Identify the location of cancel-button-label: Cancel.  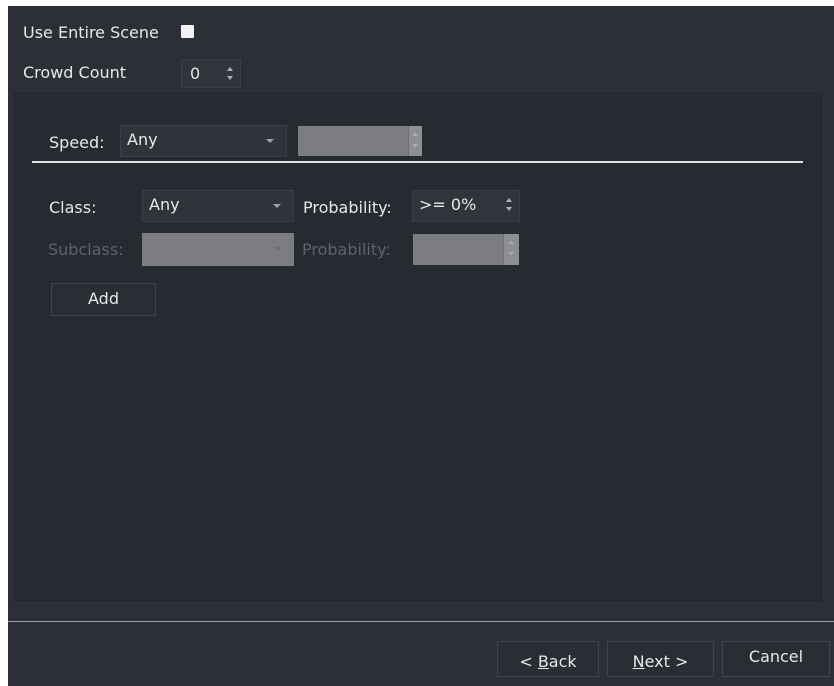
(776, 656).